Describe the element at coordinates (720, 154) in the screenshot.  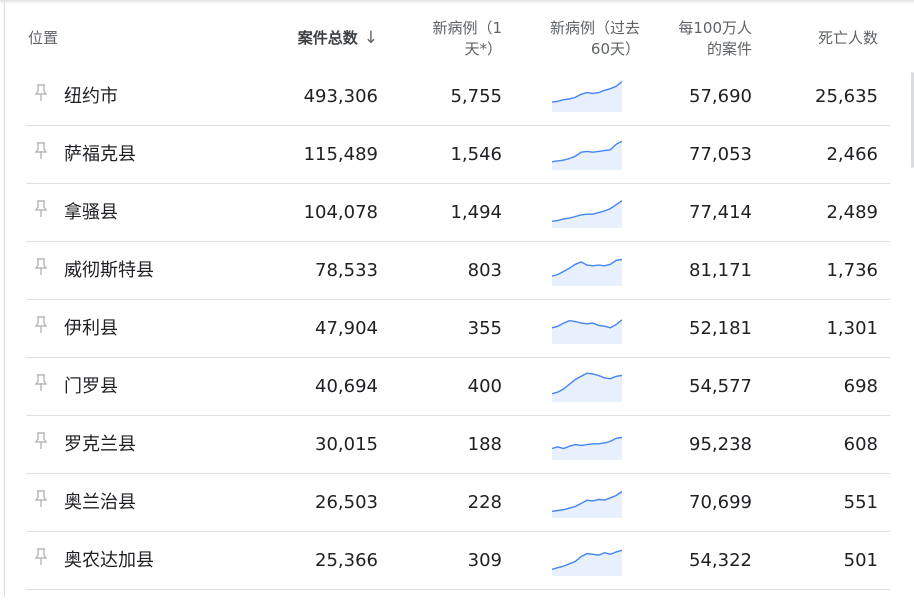
I see `per-million-value: 77,053` at that location.